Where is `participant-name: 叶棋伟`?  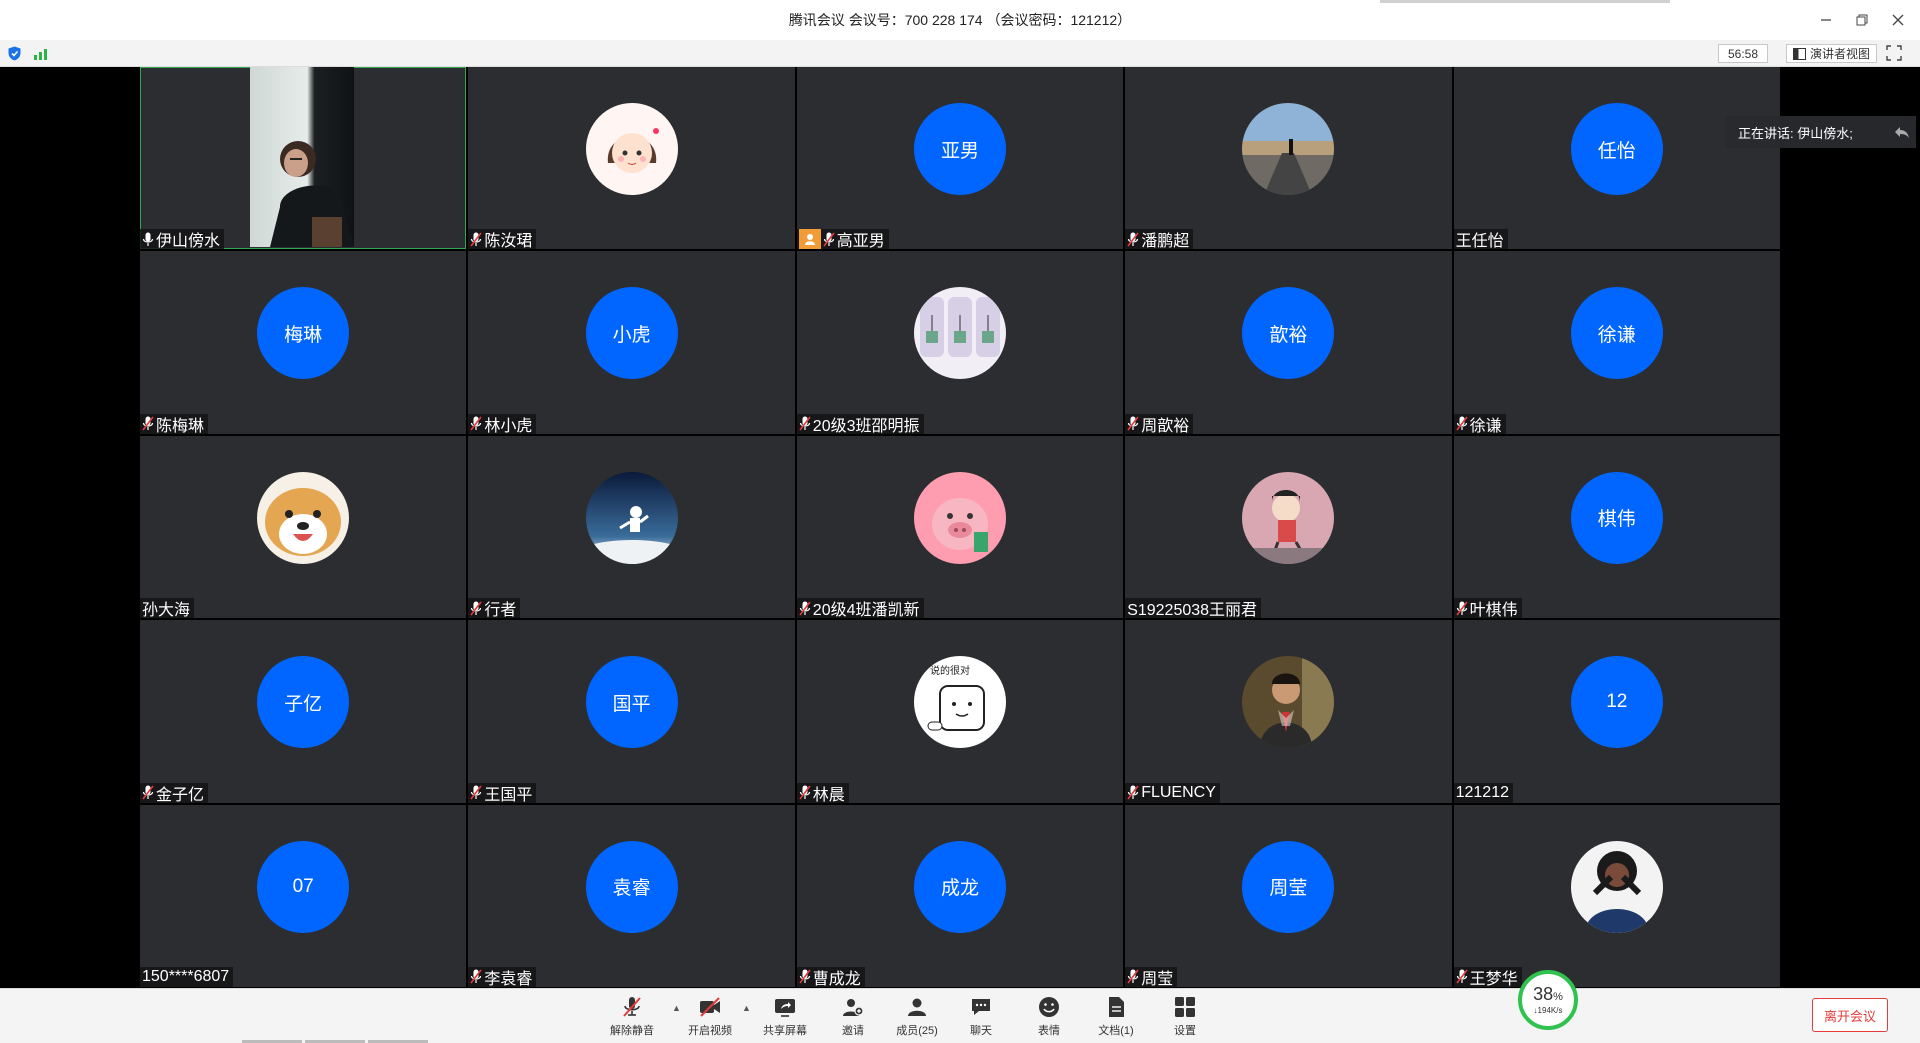 participant-name: 叶棋伟 is located at coordinates (1493, 610).